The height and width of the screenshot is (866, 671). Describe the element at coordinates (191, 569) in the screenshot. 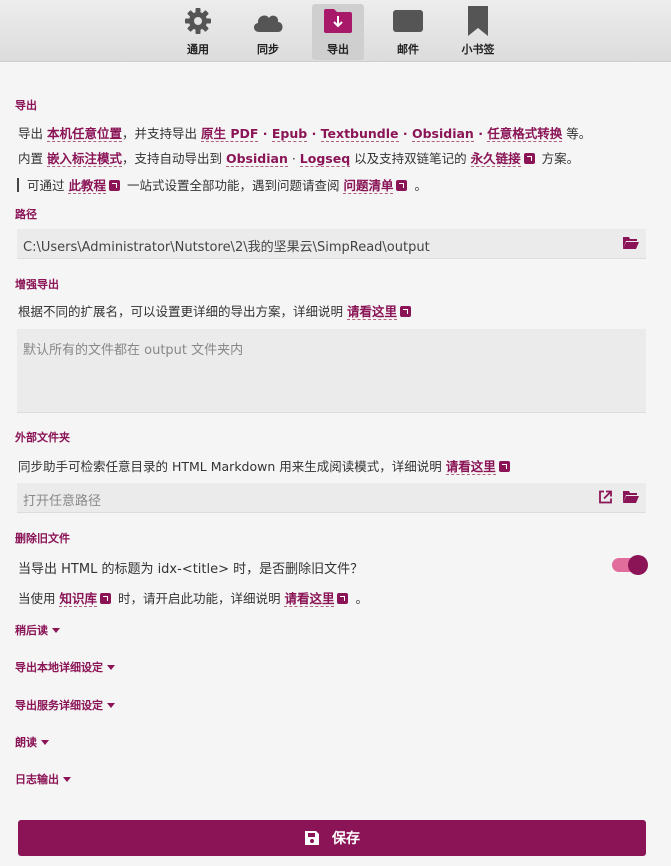

I see `delete-old-question: 当导出 HTML 的标题为 idx-<title> 时，是否删除旧文件？` at that location.